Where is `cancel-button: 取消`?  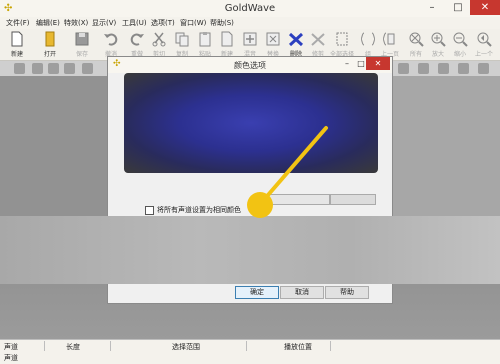 cancel-button: 取消 is located at coordinates (302, 292).